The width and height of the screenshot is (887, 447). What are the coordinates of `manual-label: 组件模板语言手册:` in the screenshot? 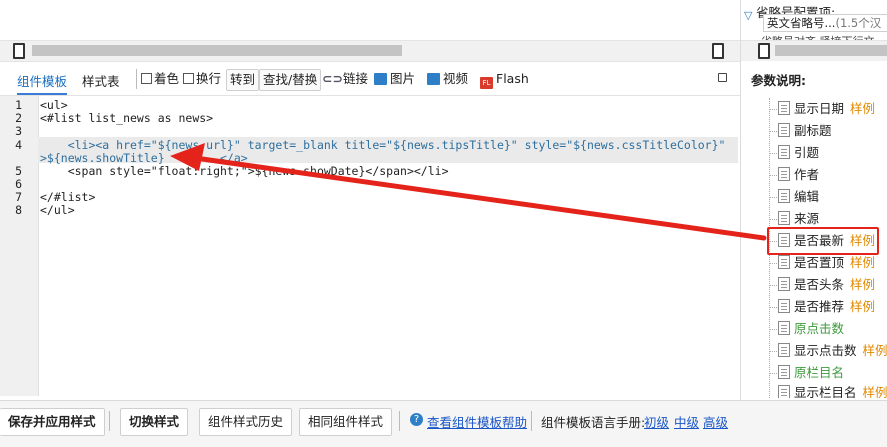 It's located at (593, 422).